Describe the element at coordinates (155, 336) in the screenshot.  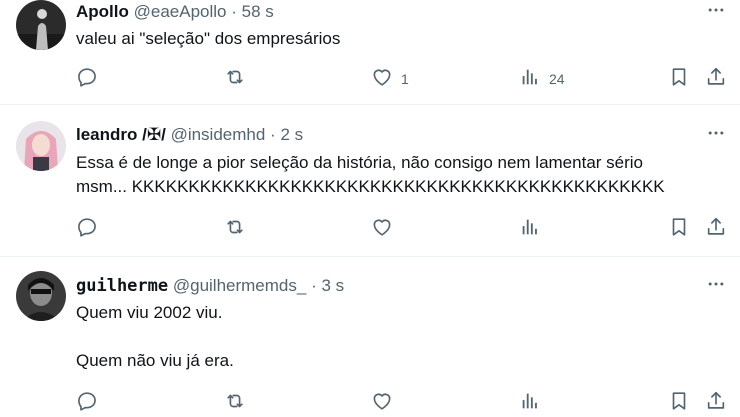
I see `tweet-text: Quem viu 2002 viu. Quem não viu já era.` at that location.